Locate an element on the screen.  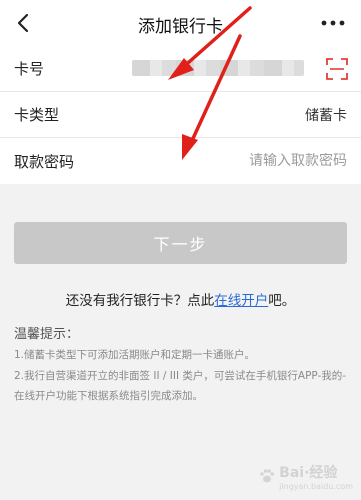
card-type-label: 卡类型 is located at coordinates (37, 115).